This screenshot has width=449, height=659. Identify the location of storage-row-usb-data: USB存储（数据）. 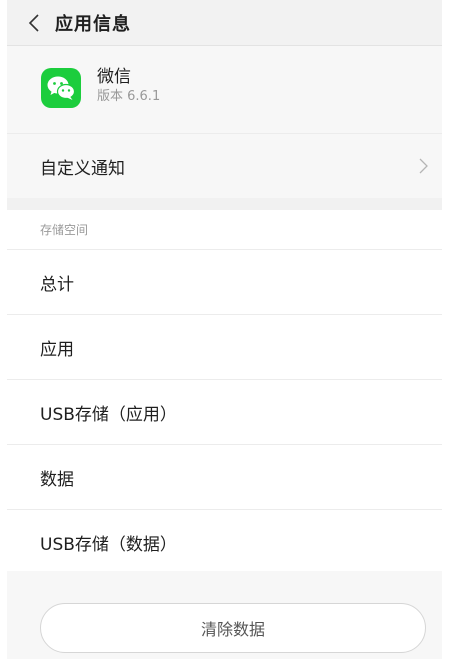
(108, 545).